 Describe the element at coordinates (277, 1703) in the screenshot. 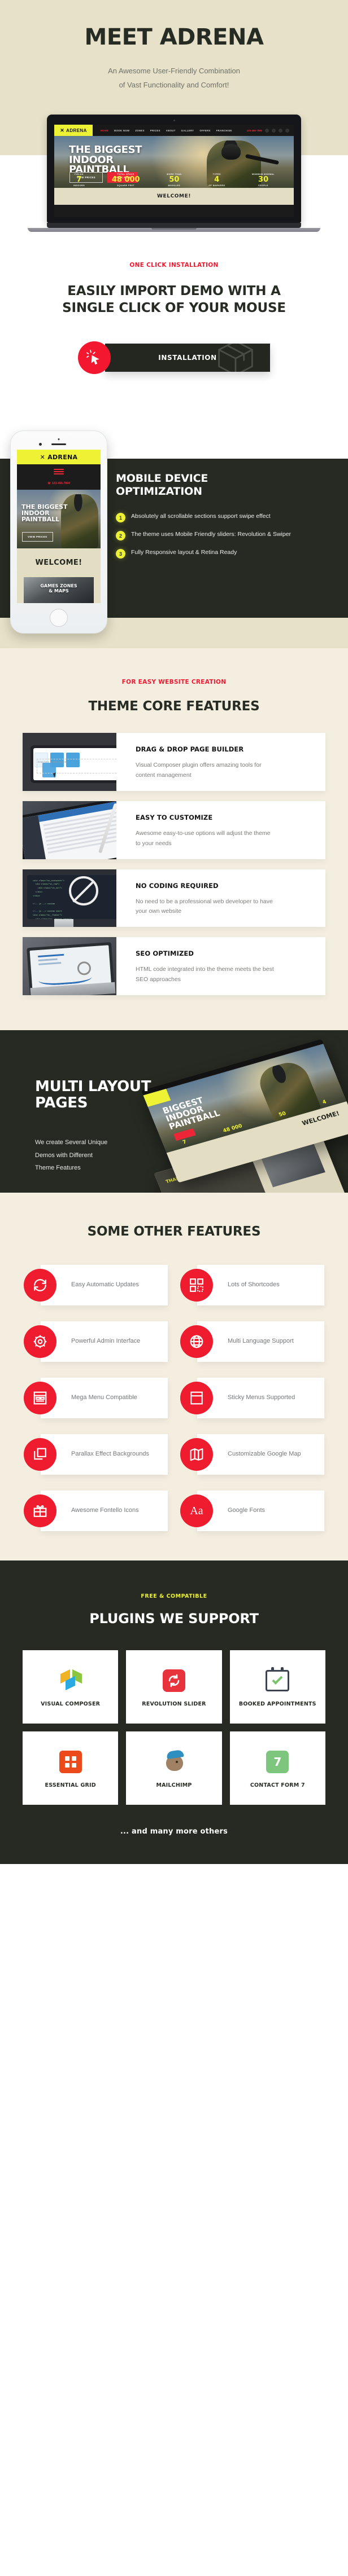

I see `plugin-name: BOOKED APPOINTMENTS` at that location.